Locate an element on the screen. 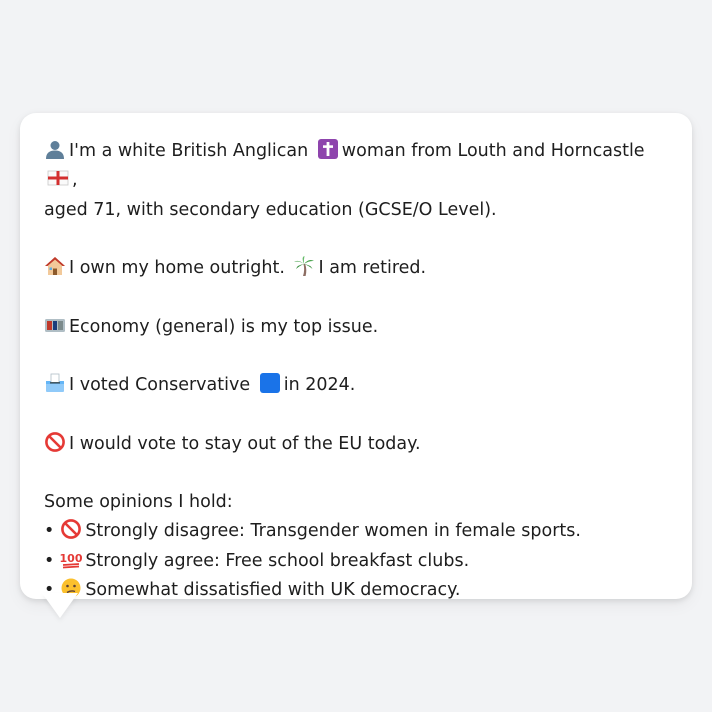 This screenshot has height=712, width=712. hundred-points-icon: 100 is located at coordinates (71, 559).